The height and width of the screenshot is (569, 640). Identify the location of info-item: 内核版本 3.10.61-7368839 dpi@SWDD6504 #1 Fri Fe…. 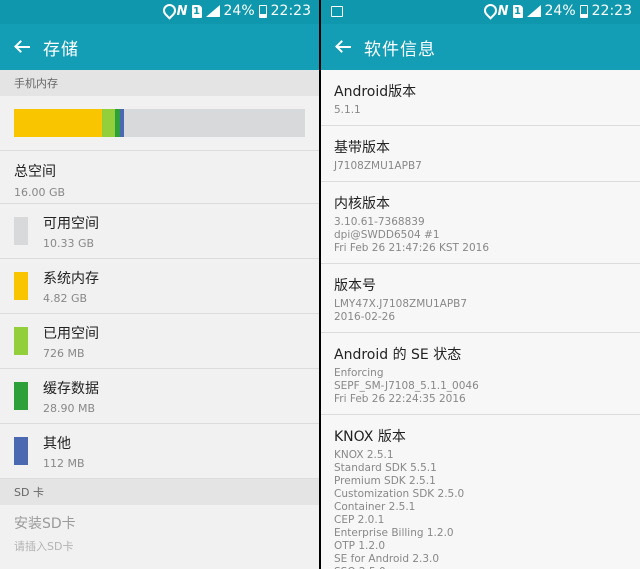
(480, 223).